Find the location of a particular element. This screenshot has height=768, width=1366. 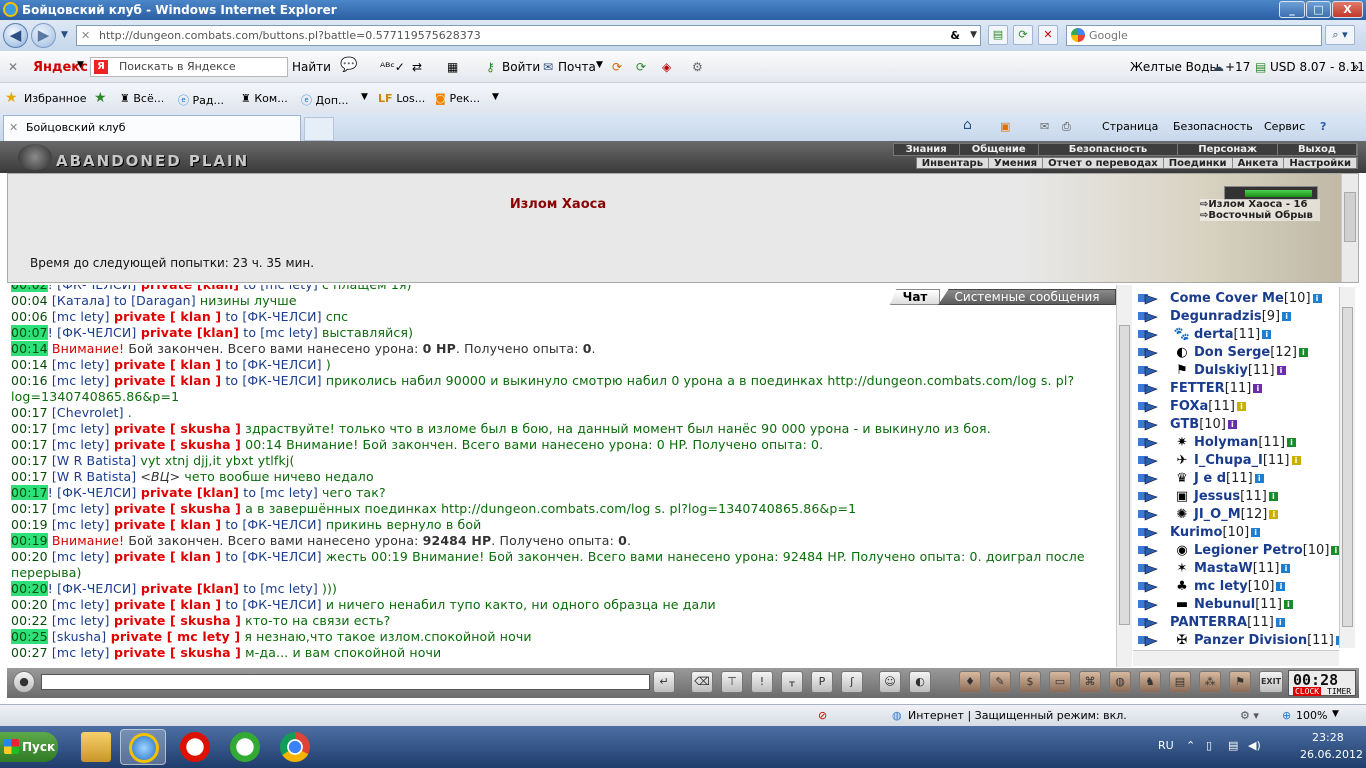

user-name-text: FOXa is located at coordinates (1189, 406).